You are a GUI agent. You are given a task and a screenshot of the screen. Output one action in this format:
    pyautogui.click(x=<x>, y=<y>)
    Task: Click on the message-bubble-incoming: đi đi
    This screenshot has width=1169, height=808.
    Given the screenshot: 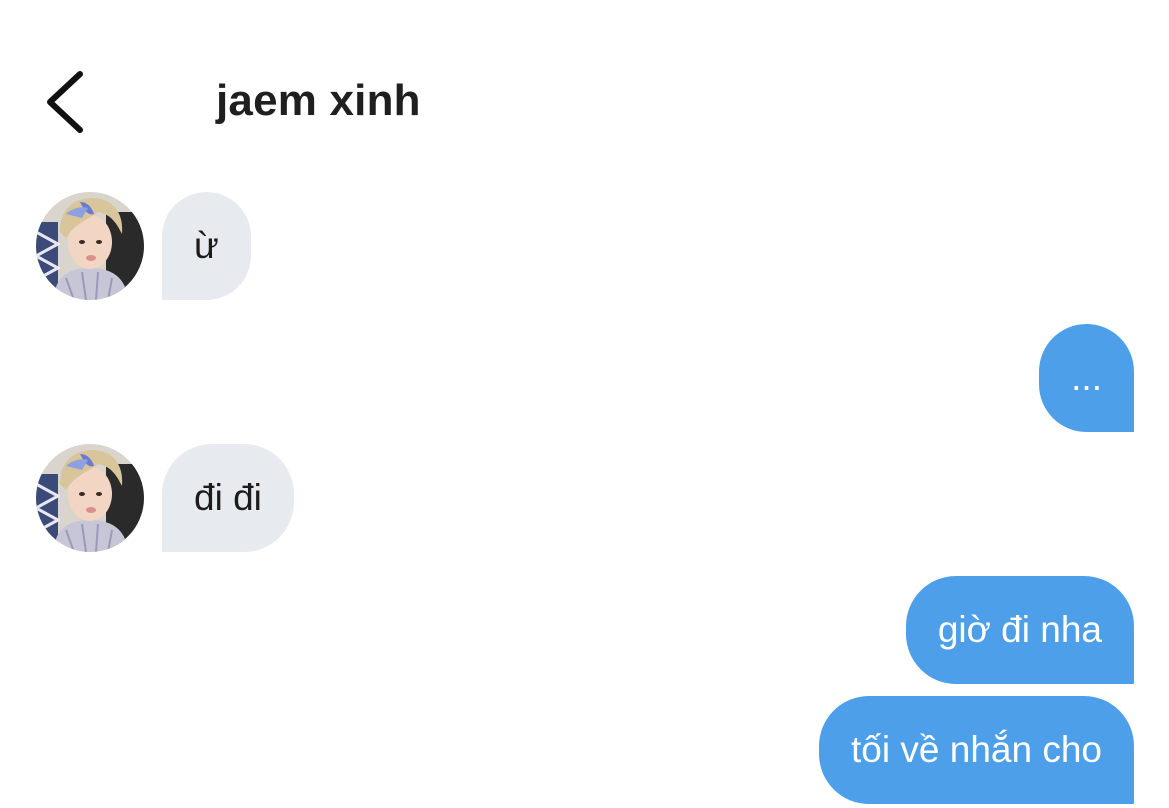 What is the action you would take?
    pyautogui.click(x=228, y=498)
    